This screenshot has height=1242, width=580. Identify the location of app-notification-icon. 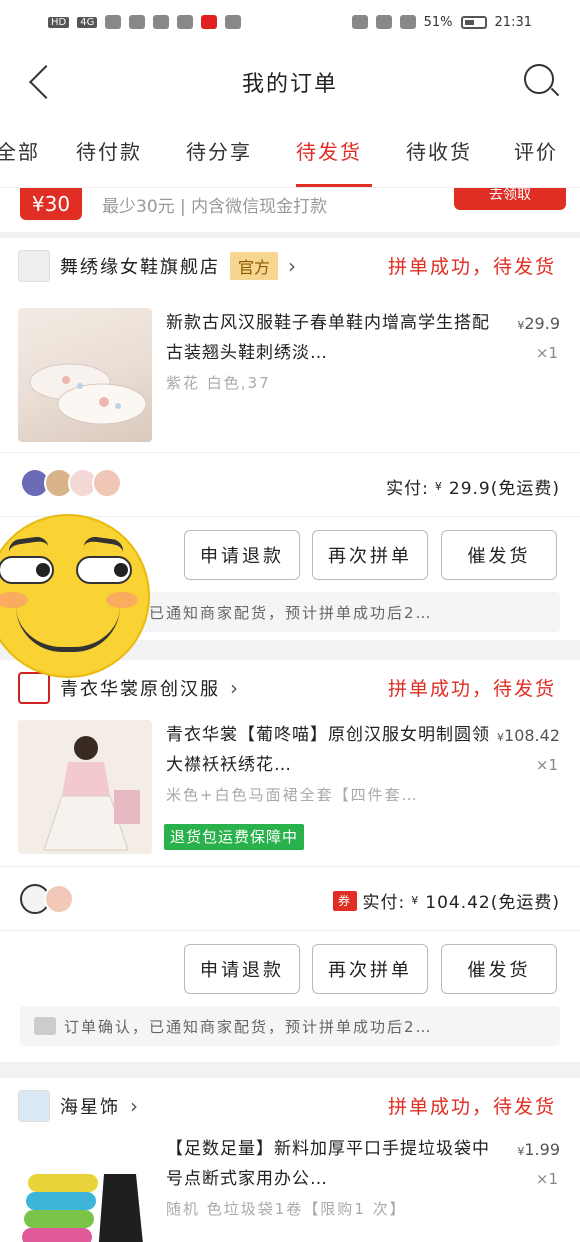
(209, 22).